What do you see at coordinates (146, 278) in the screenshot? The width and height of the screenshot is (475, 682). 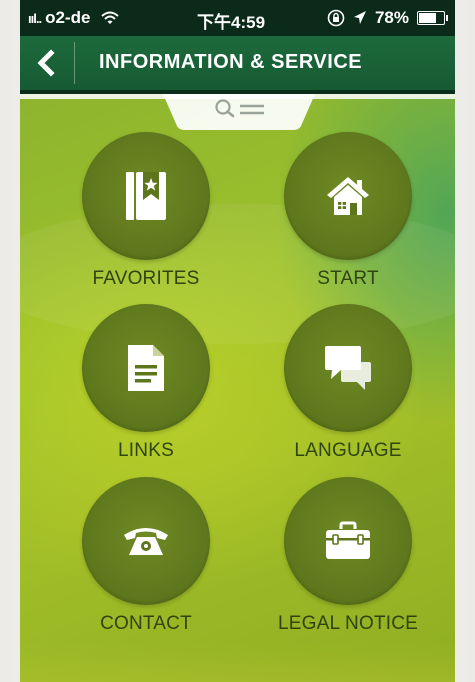 I see `favorites-label: FAVORITES` at bounding box center [146, 278].